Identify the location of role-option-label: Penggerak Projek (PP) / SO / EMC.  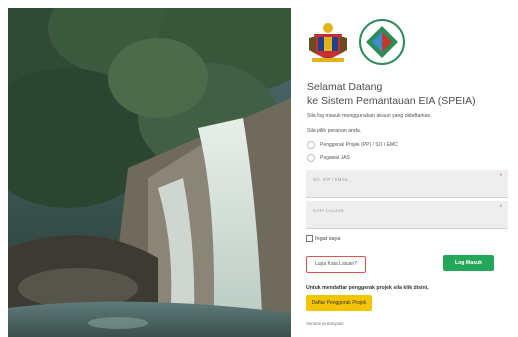
(359, 145).